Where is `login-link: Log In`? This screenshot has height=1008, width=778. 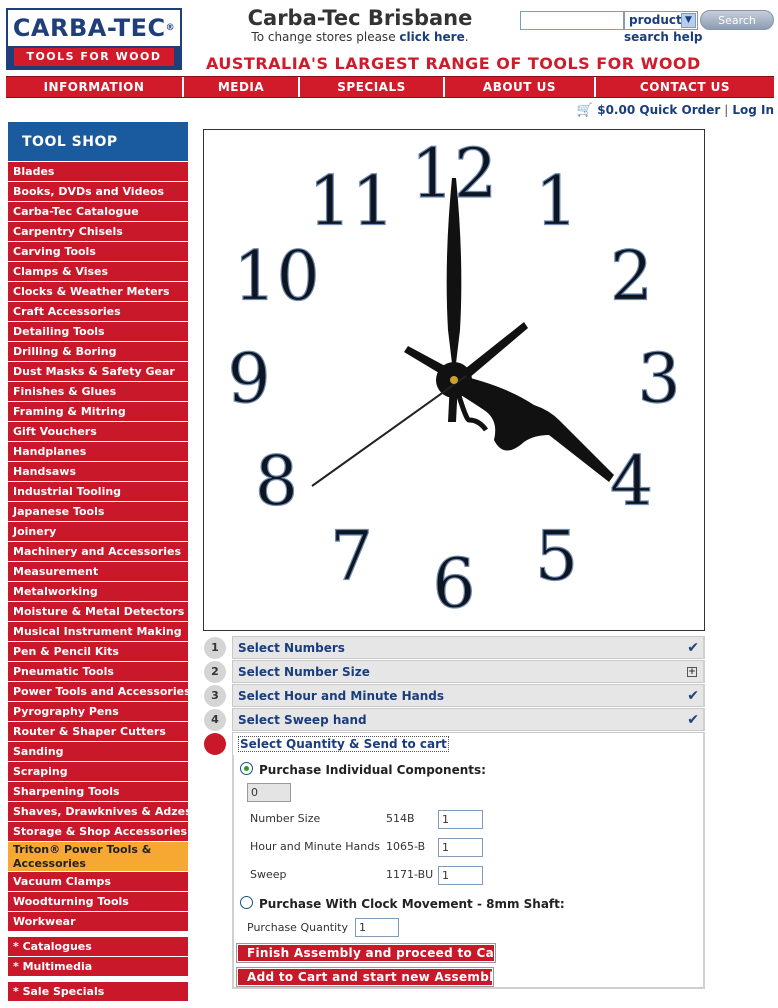 login-link: Log In is located at coordinates (753, 110).